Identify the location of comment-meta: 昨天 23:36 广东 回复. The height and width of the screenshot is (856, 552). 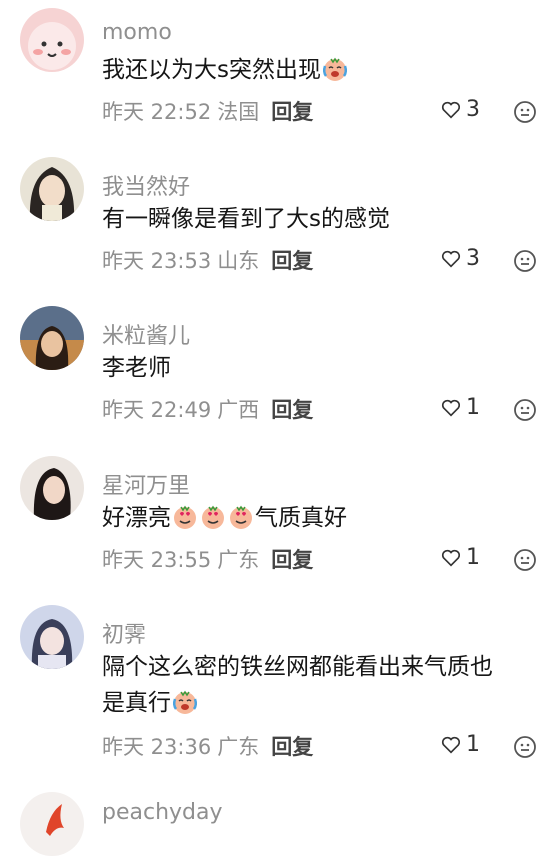
(207, 746).